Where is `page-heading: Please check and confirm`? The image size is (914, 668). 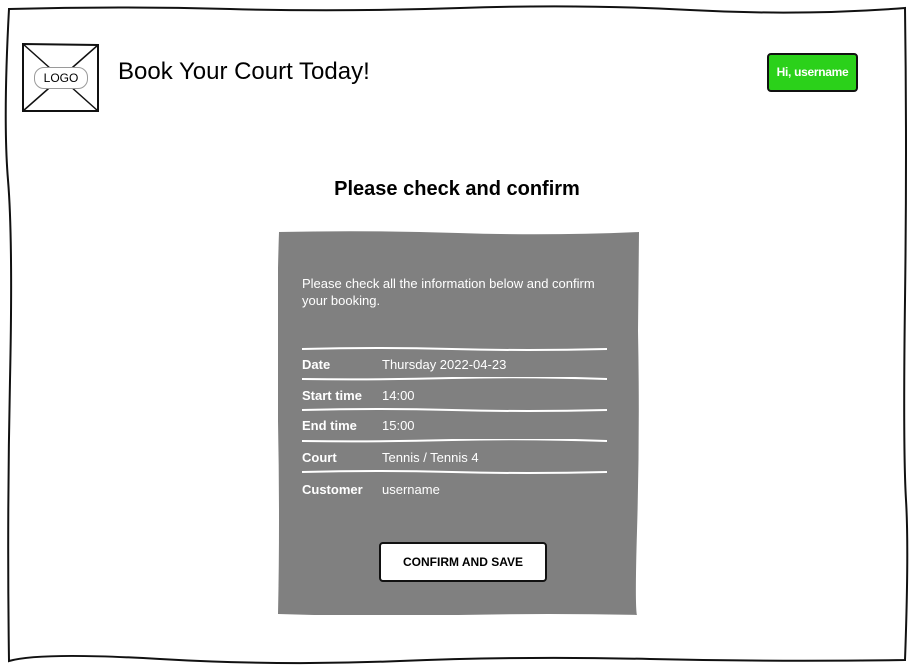 page-heading: Please check and confirm is located at coordinates (457, 189).